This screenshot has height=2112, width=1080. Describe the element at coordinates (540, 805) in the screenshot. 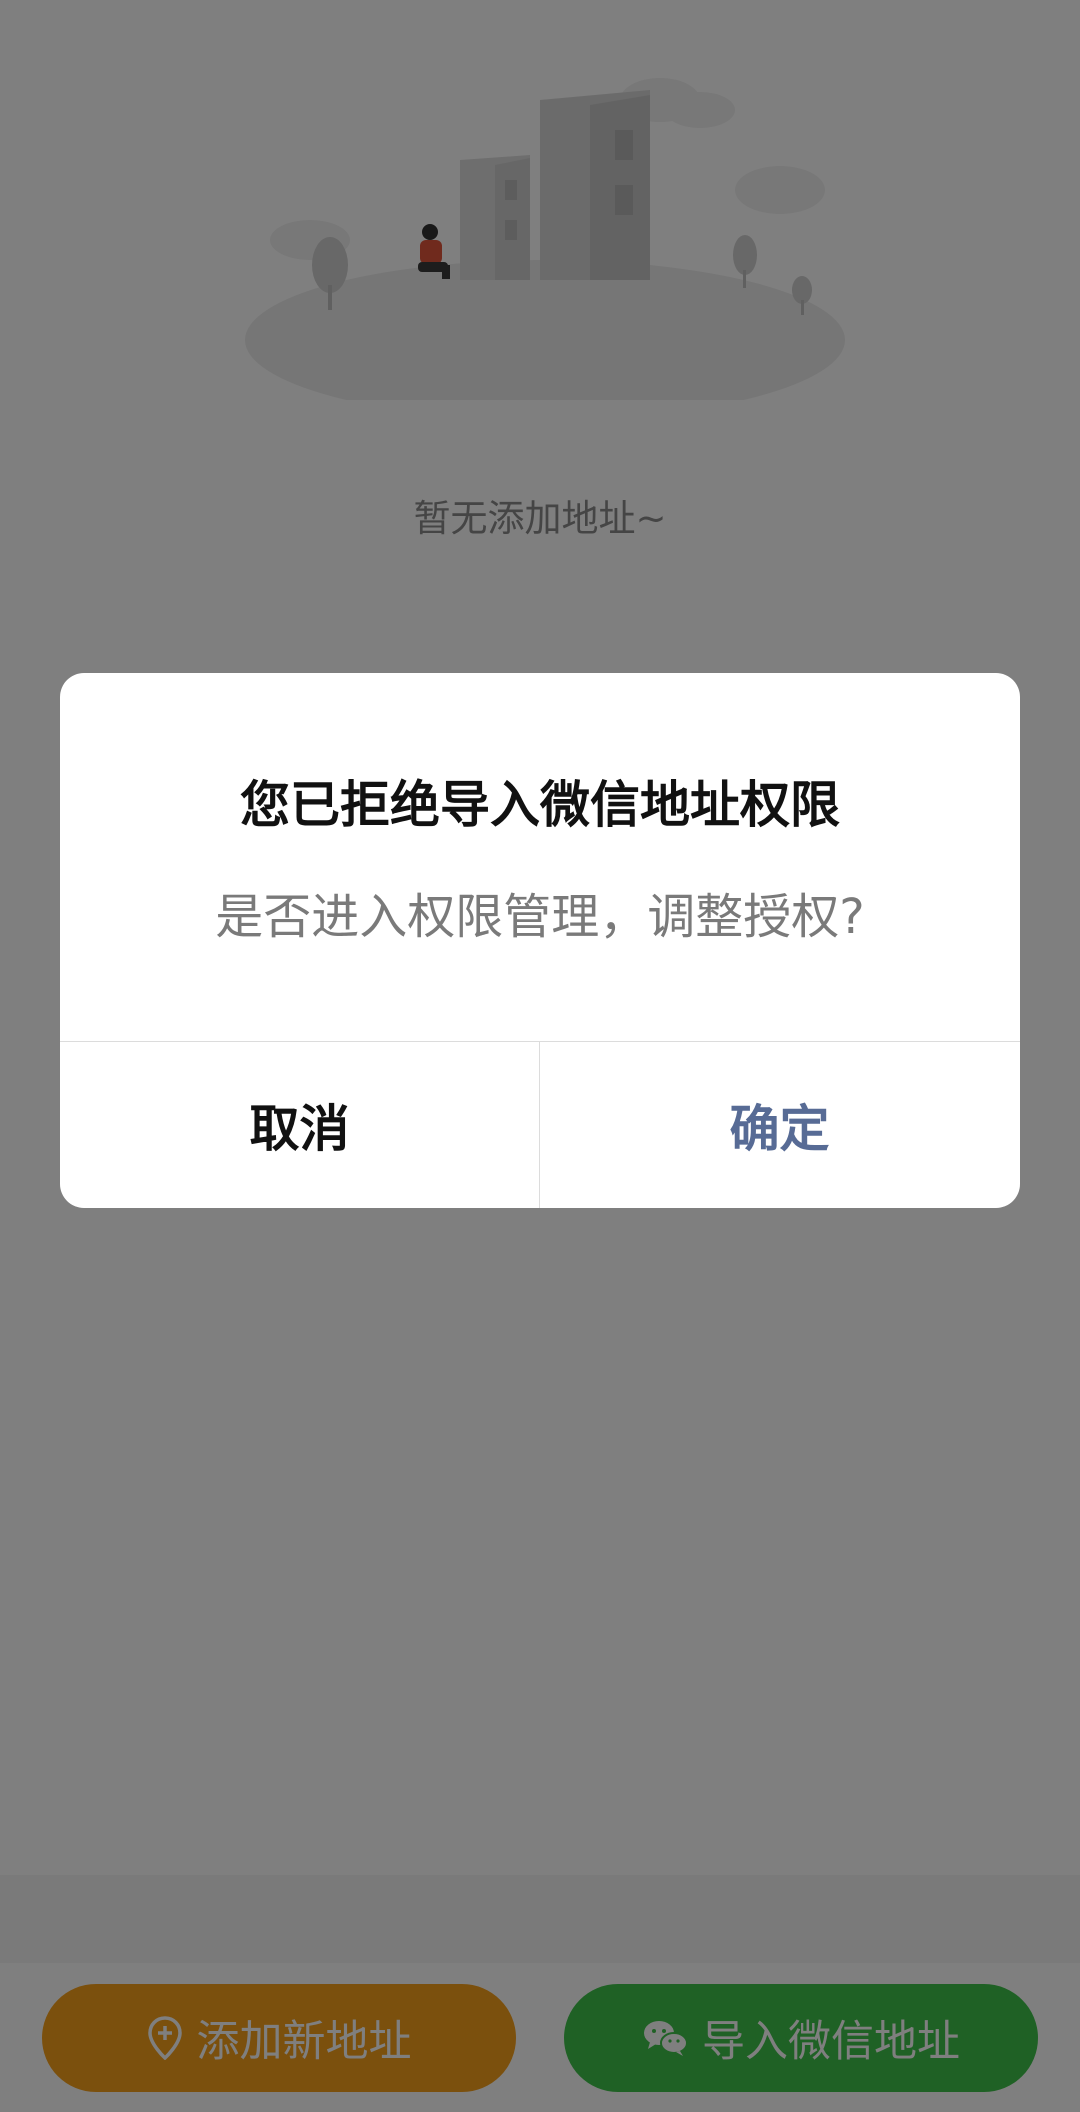

I see `dialog-title: 您已拒绝导入微信地址权限` at that location.